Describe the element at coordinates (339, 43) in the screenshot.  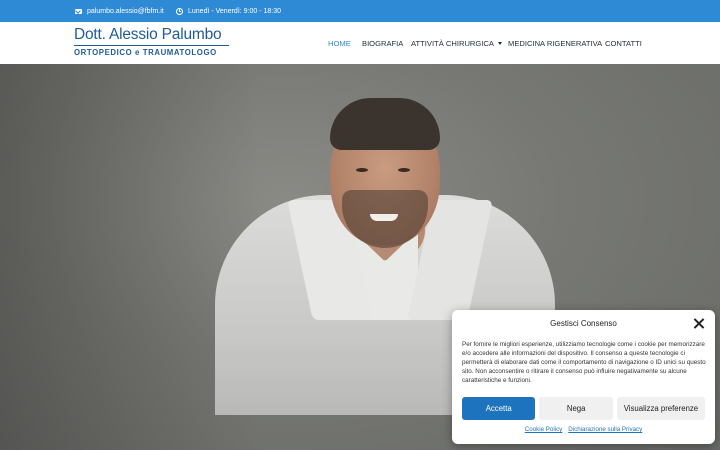
I see `nav-home: HOME` at that location.